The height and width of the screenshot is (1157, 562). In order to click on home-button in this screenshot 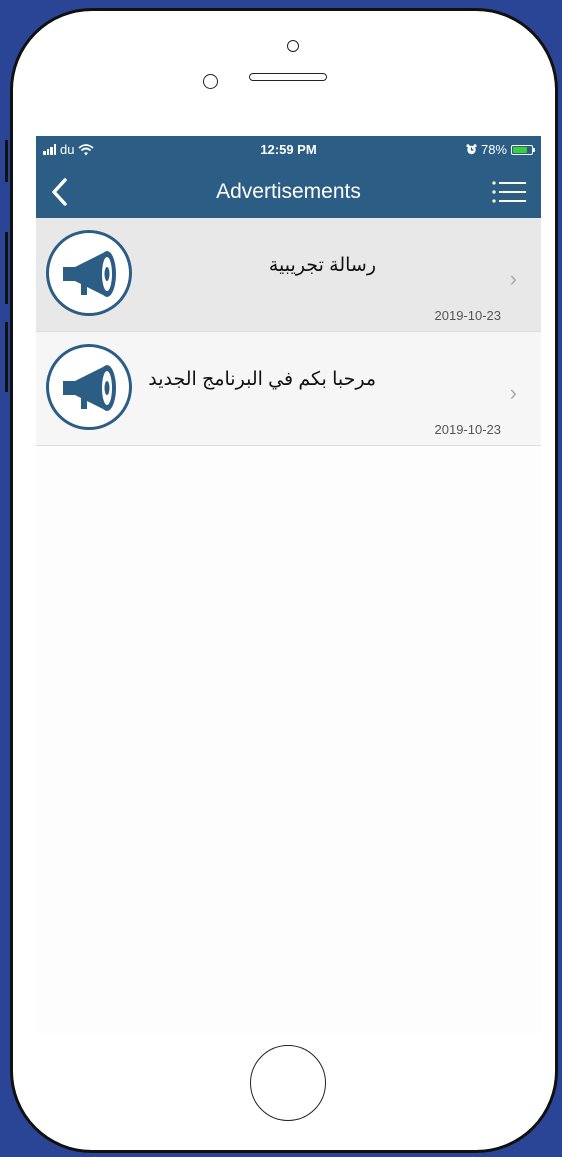, I will do `click(288, 1083)`.